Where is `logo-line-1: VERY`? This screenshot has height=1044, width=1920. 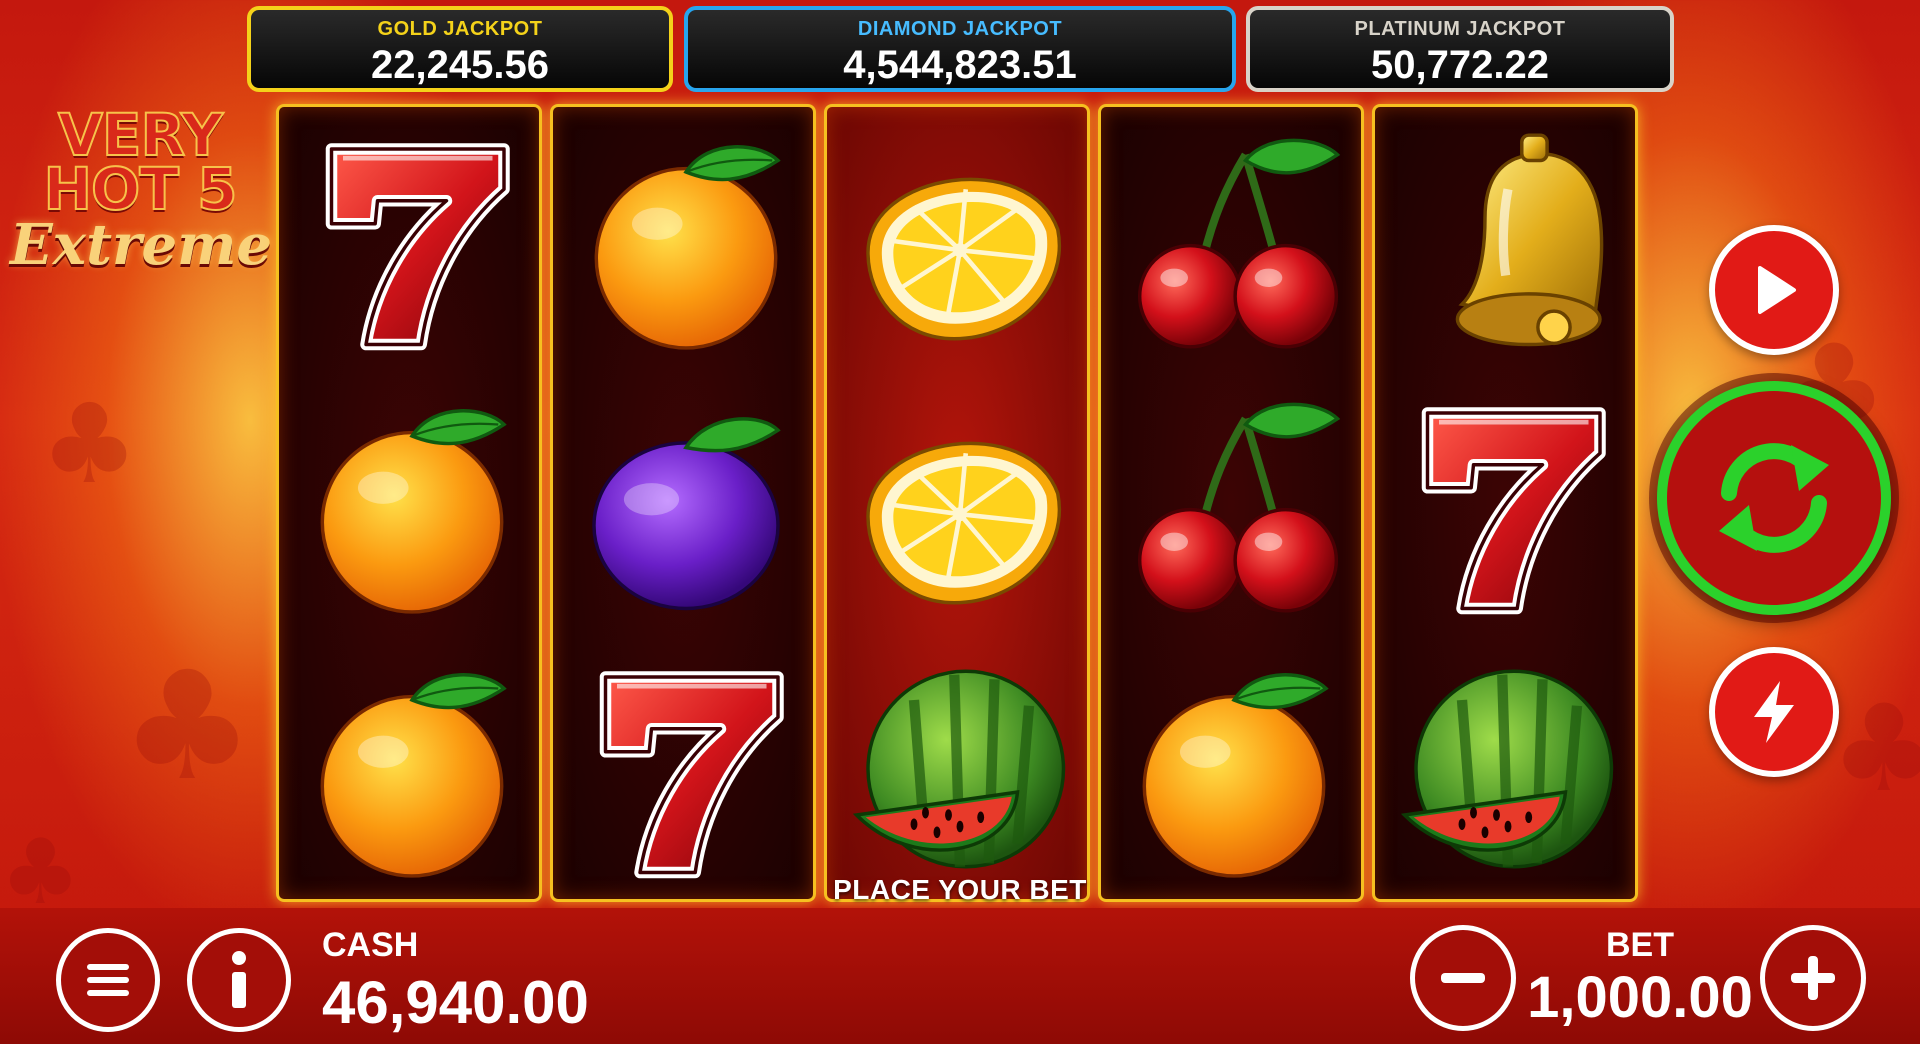
logo-line-1: VERY is located at coordinates (140, 135).